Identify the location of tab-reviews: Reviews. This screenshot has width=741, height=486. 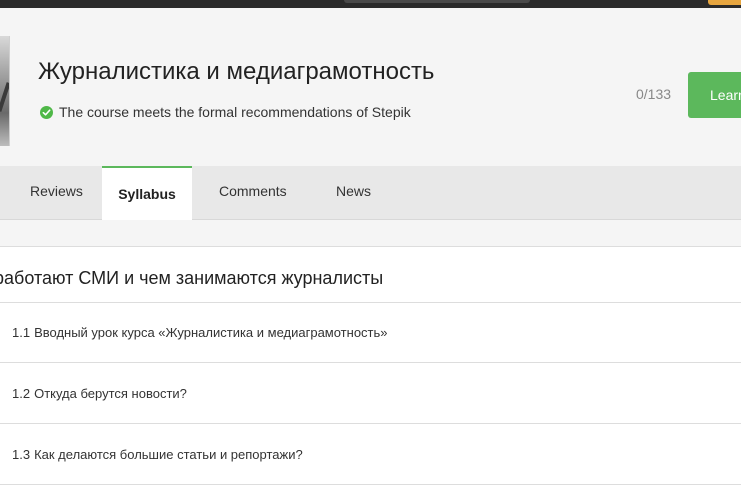
(56, 193).